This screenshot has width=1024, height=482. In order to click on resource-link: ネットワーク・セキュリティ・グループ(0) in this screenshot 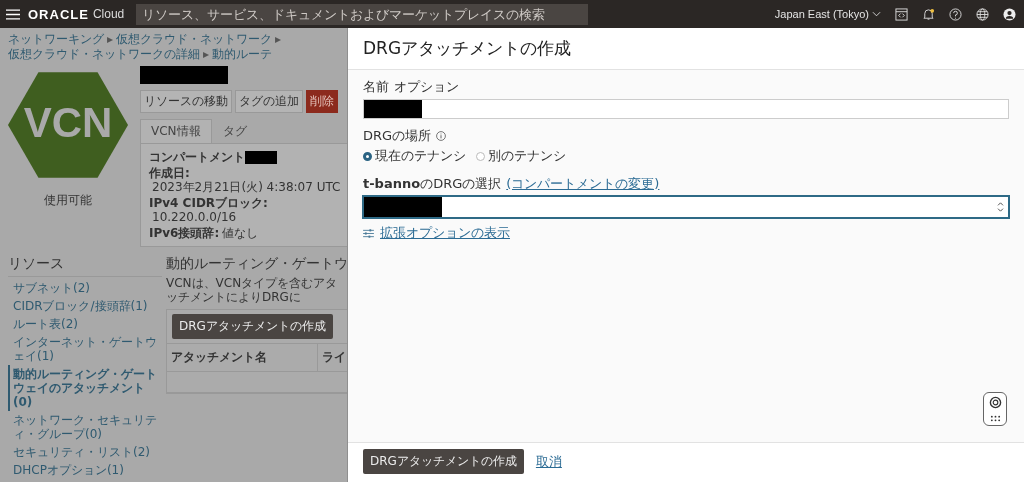, I will do `click(85, 427)`.